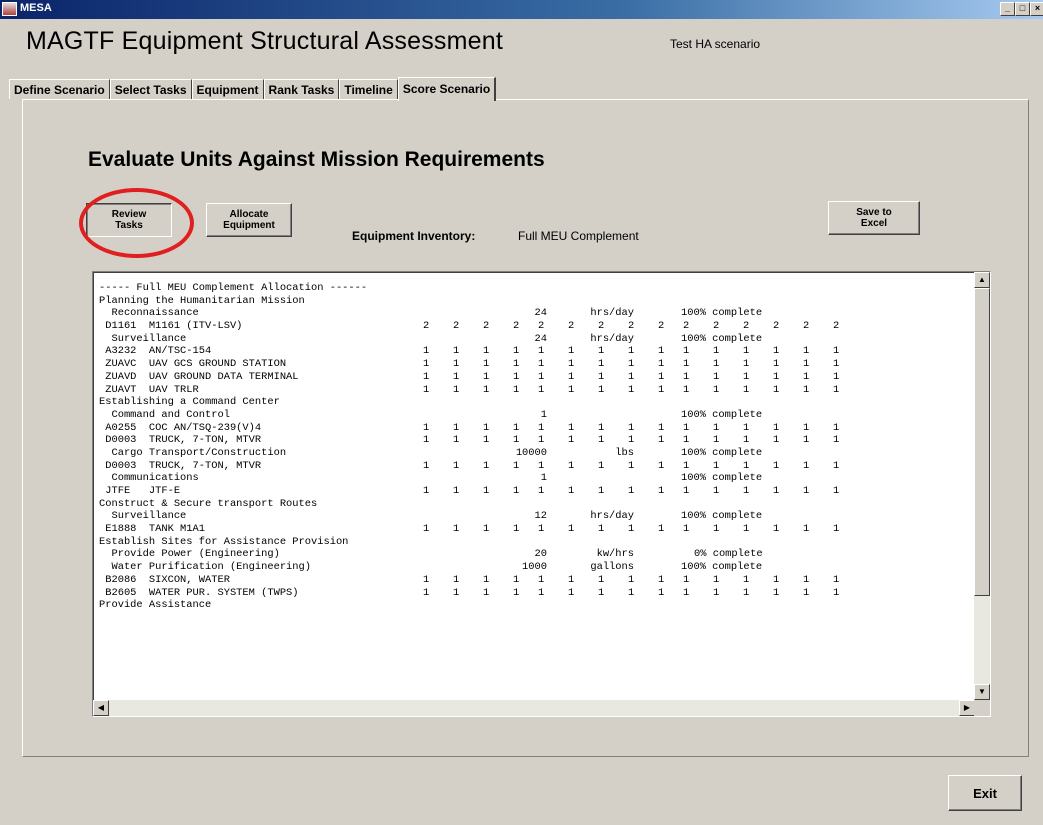 The image size is (1043, 825). Describe the element at coordinates (543, 478) in the screenshot. I see `requirement-amount: 1` at that location.